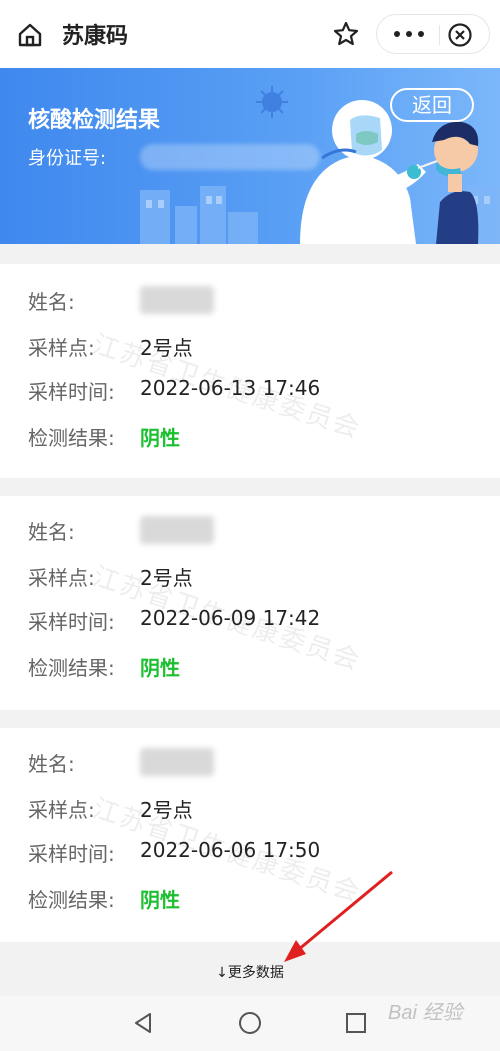 This screenshot has height=1051, width=500. I want to click on nav-recent-icon, so click(356, 1023).